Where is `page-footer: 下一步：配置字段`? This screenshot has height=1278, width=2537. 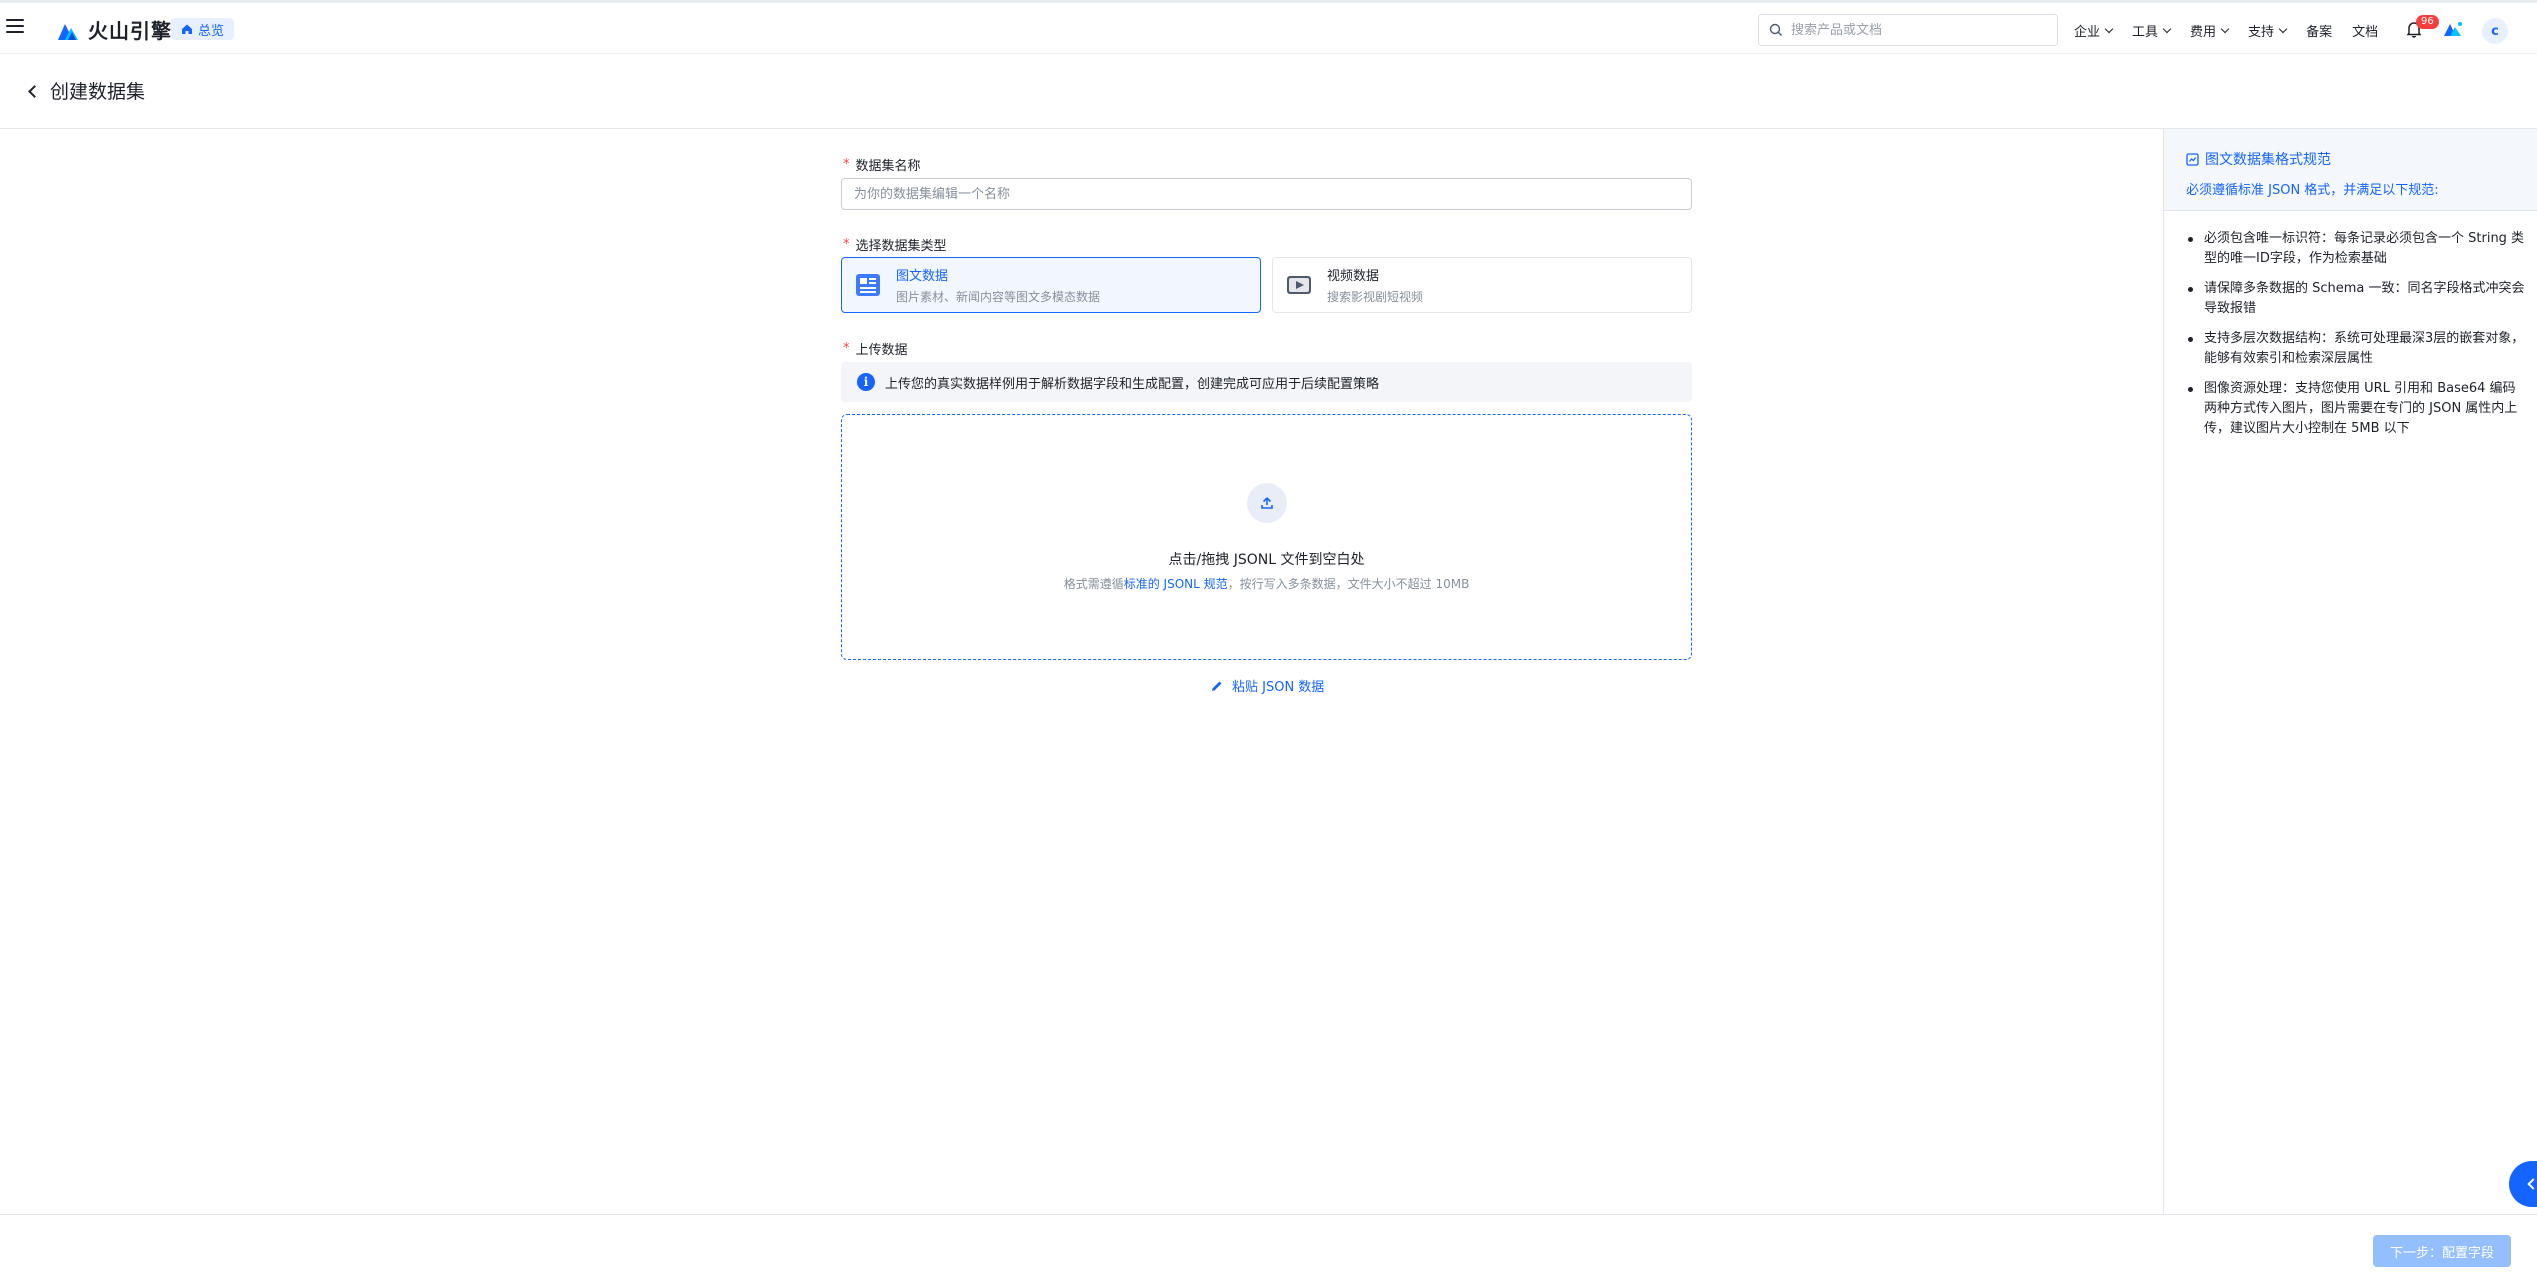 page-footer: 下一步：配置字段 is located at coordinates (1268, 1246).